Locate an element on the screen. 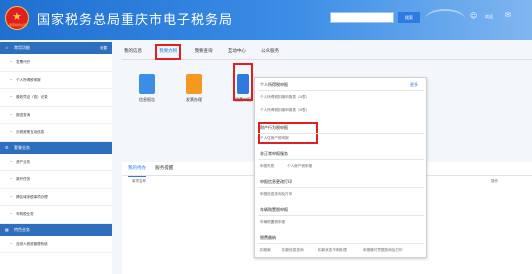 The width and height of the screenshot is (532, 274). sidebar-item: 跨区域涉税事项办理 is located at coordinates (56, 197).